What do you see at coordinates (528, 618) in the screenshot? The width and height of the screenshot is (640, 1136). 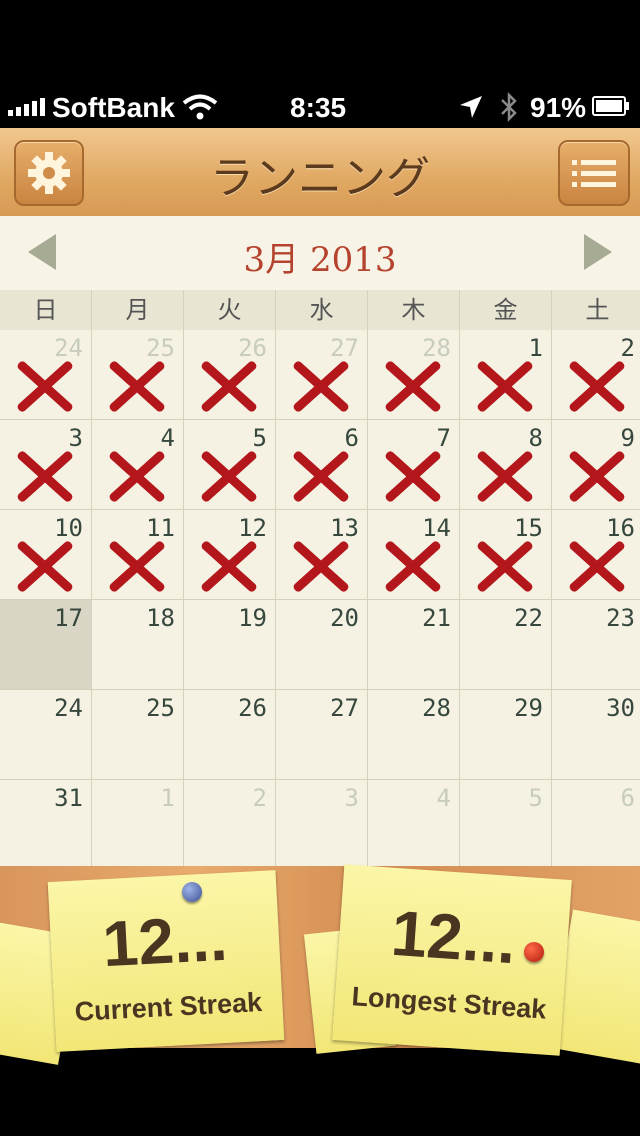 I see `day-number: 22` at bounding box center [528, 618].